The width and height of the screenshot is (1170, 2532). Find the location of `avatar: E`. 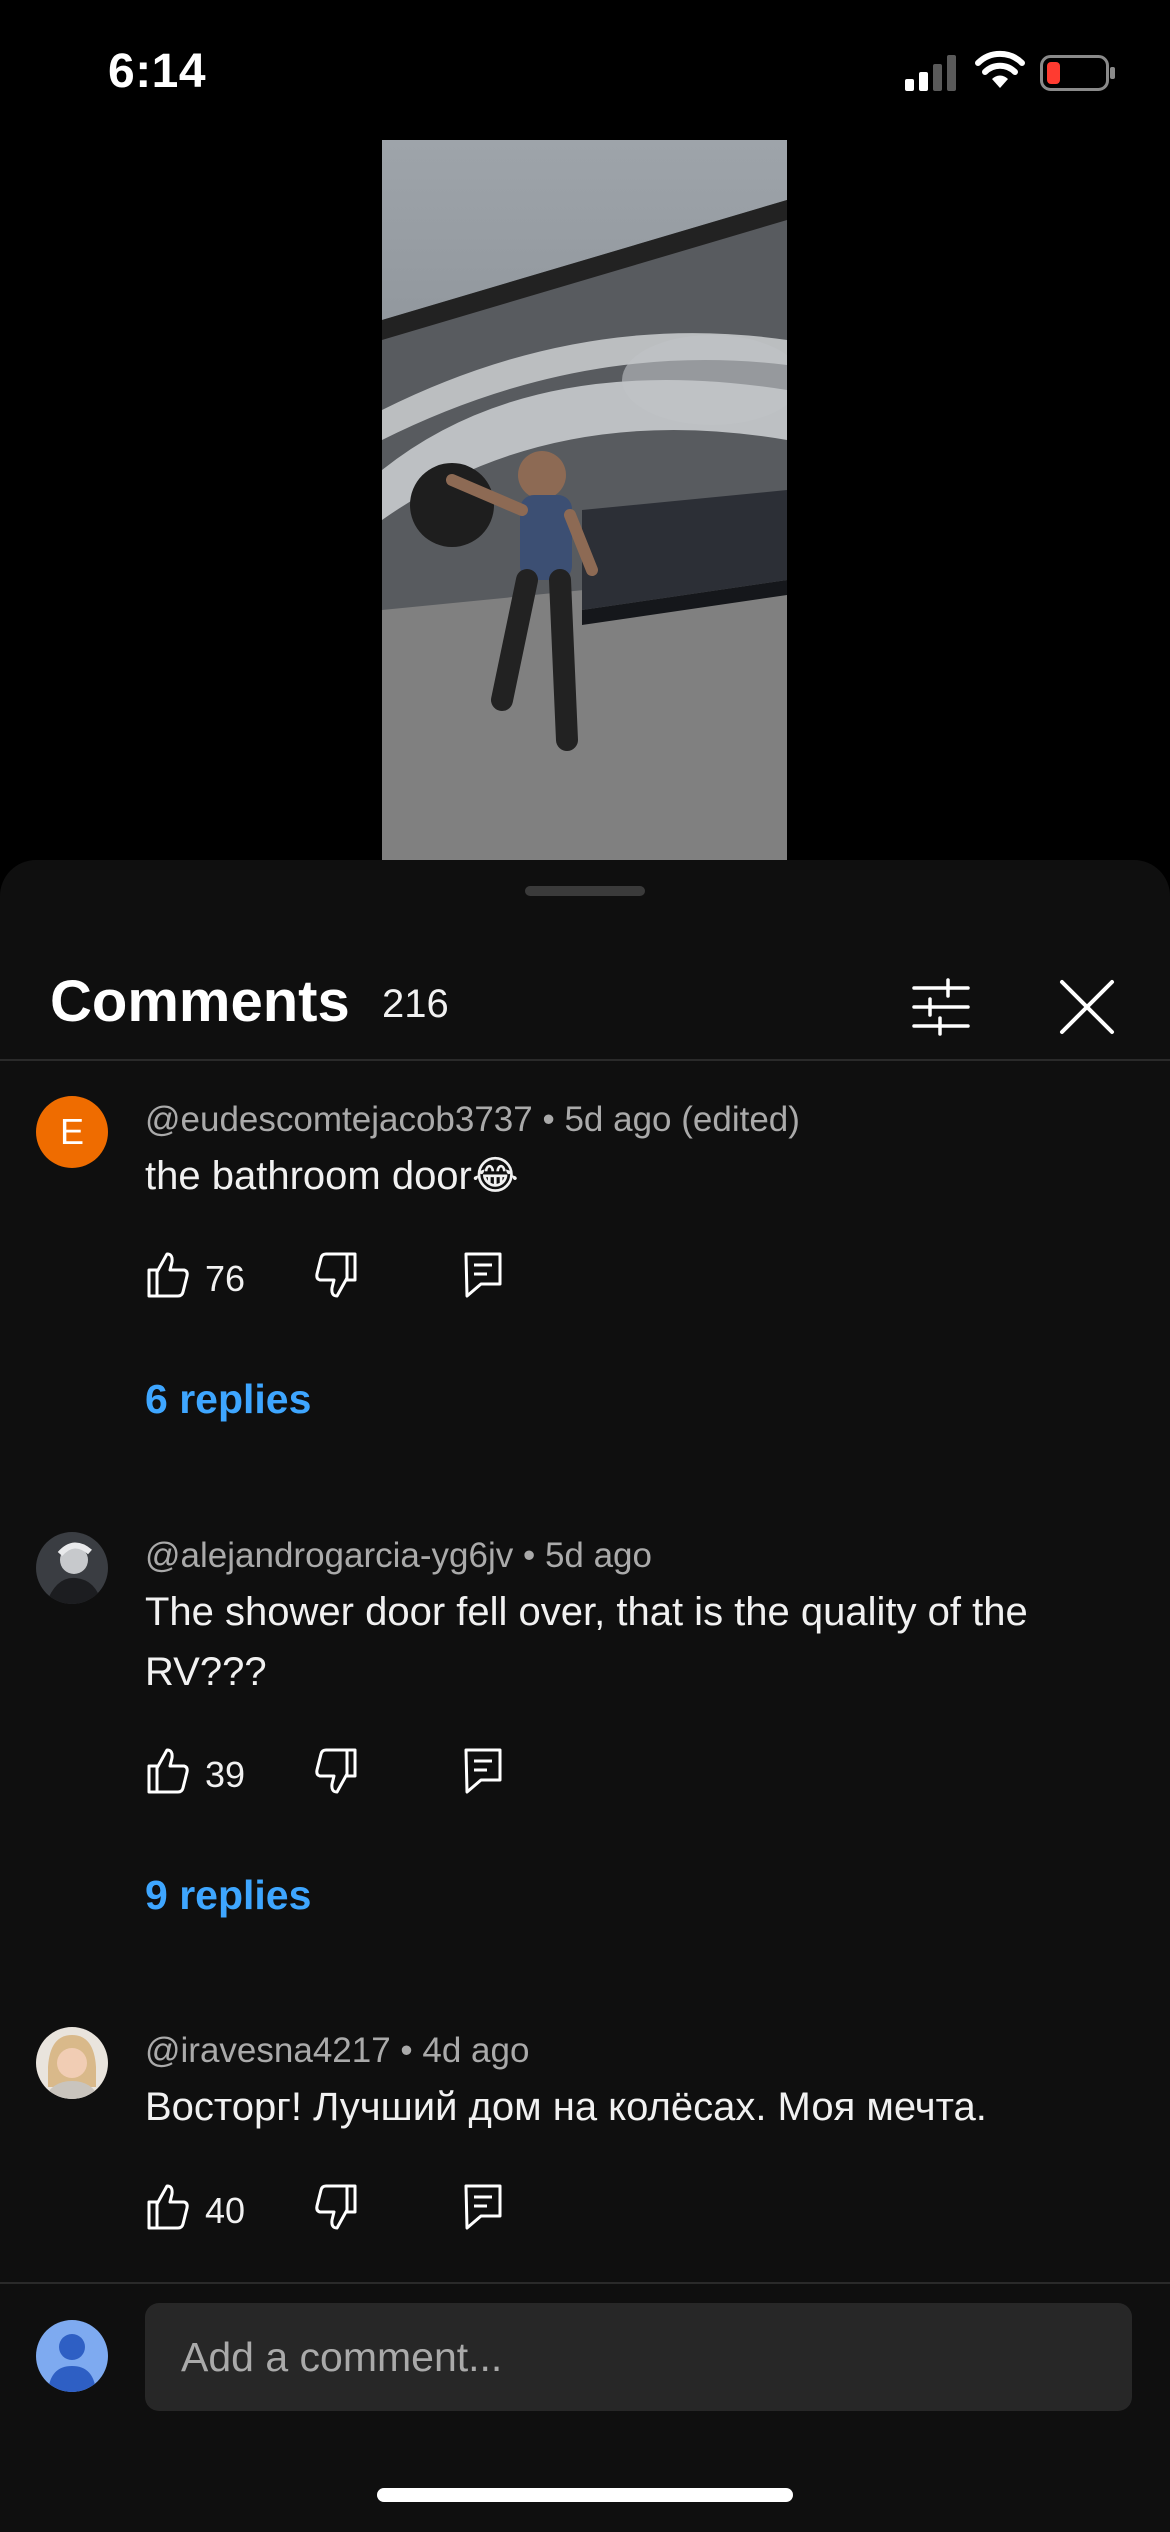

avatar: E is located at coordinates (72, 1132).